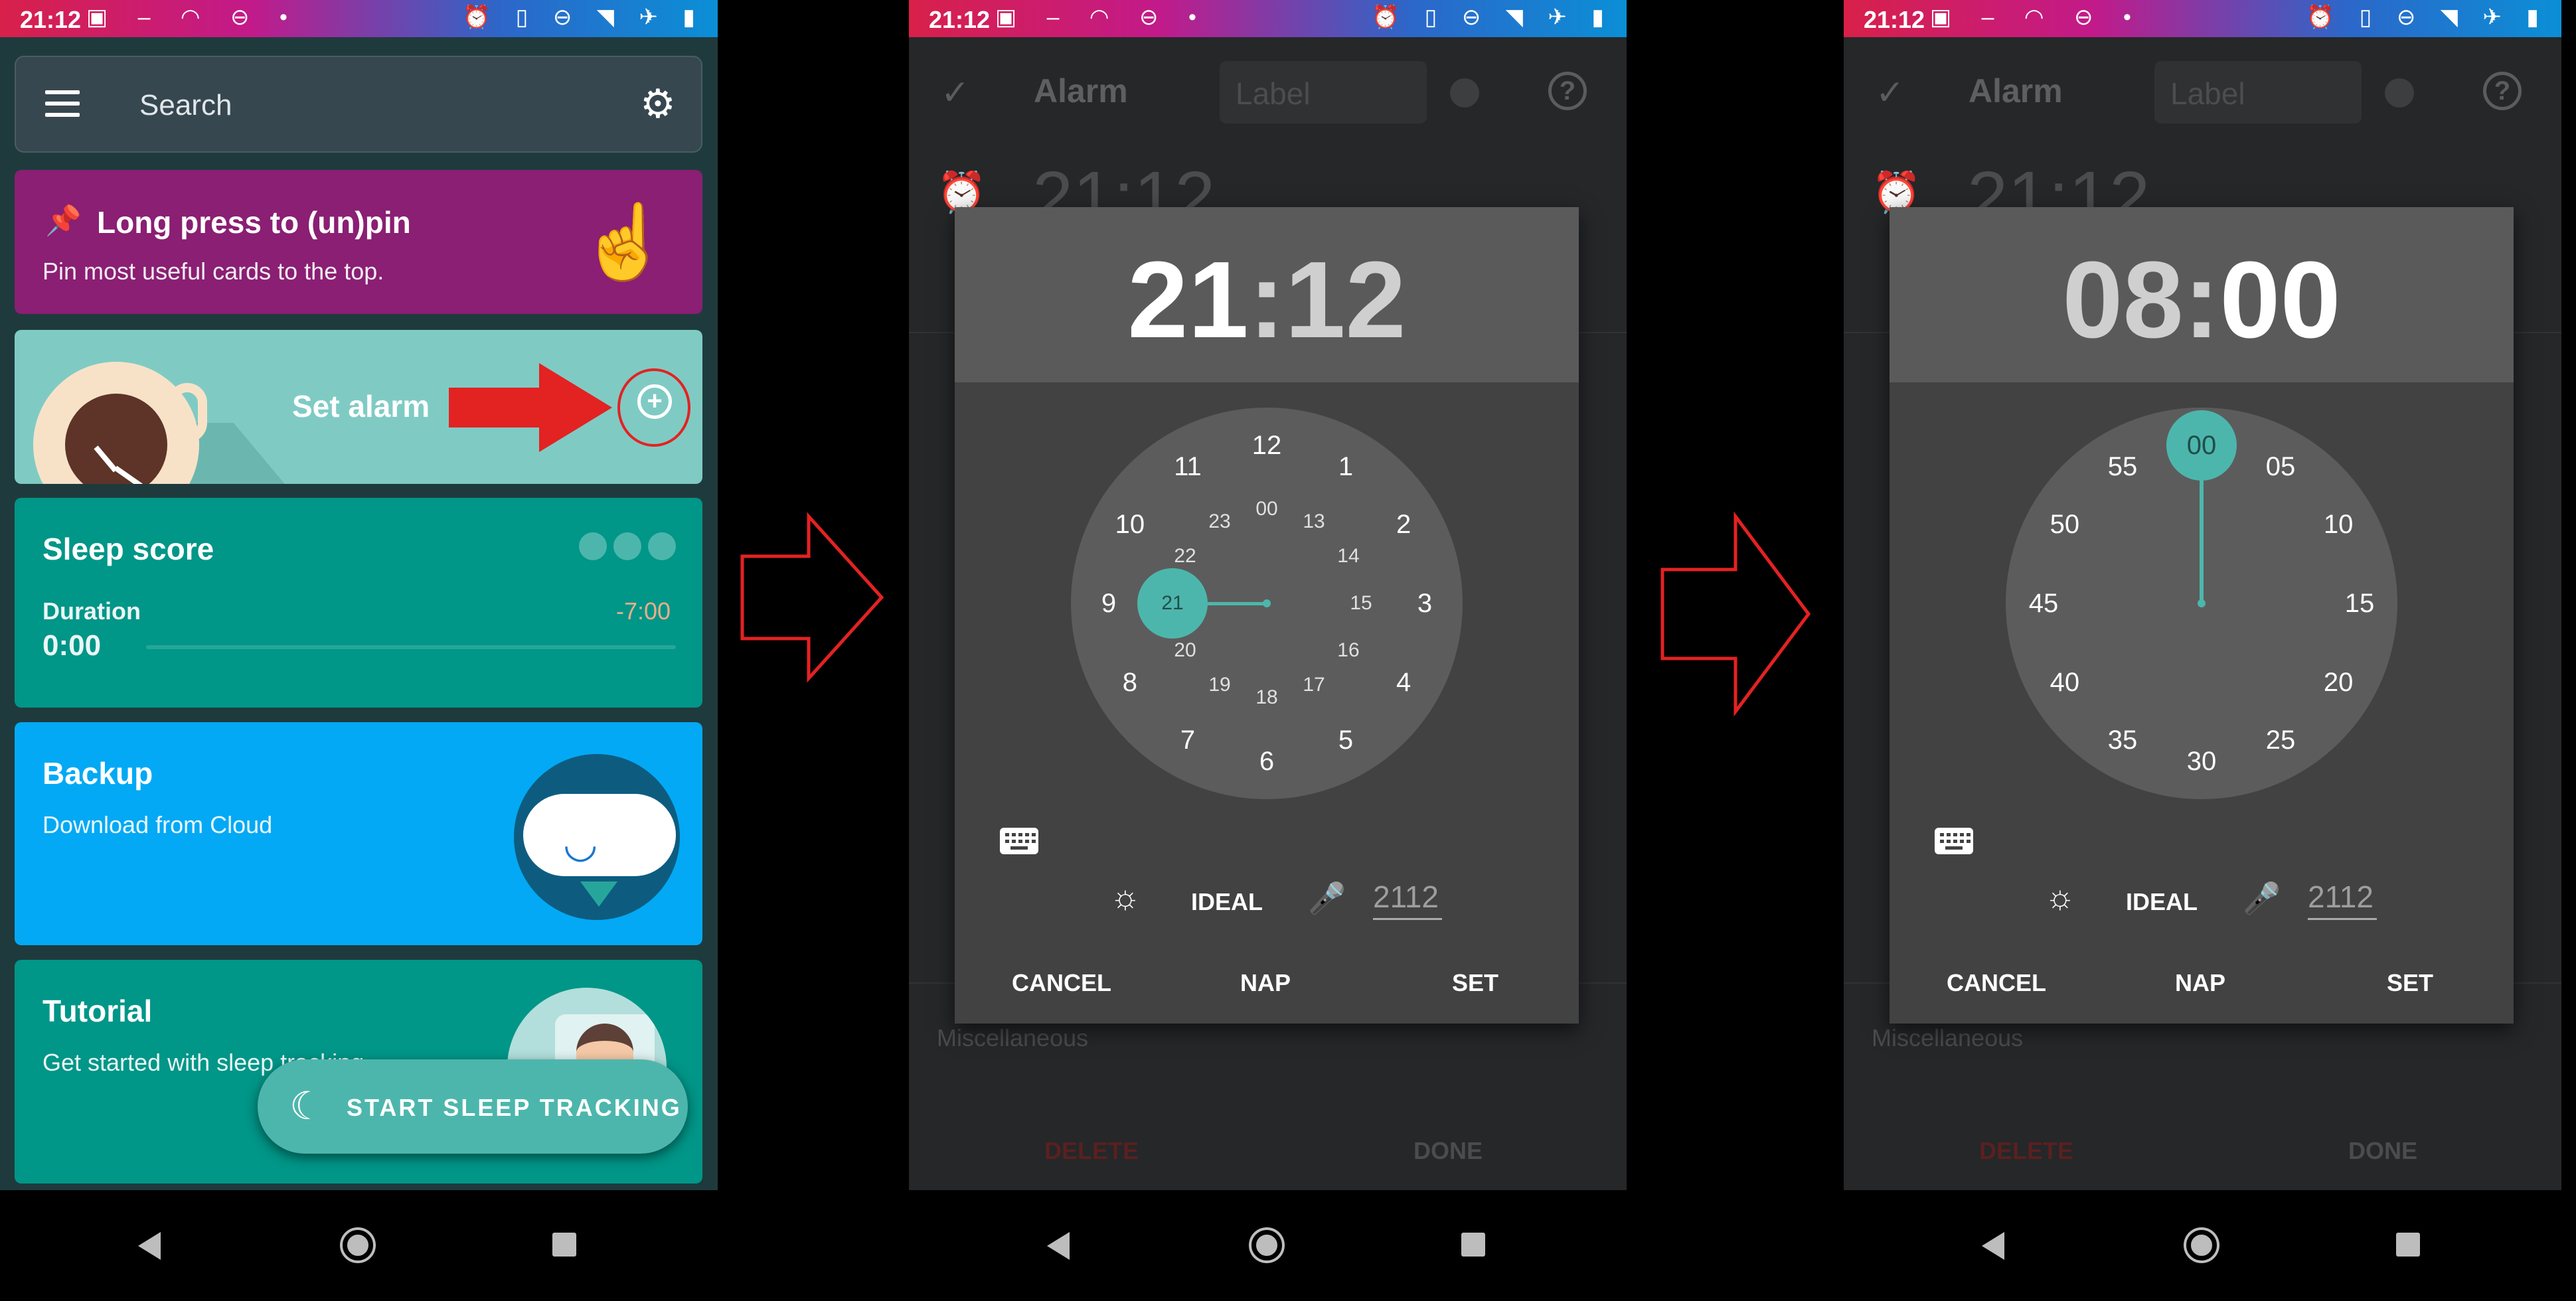  What do you see at coordinates (2202, 18) in the screenshot?
I see `status-bar: 21:12 ▣ – ◠ ⊖ • ⏰ ▯ ⊖ ◥ ✈ ▮` at bounding box center [2202, 18].